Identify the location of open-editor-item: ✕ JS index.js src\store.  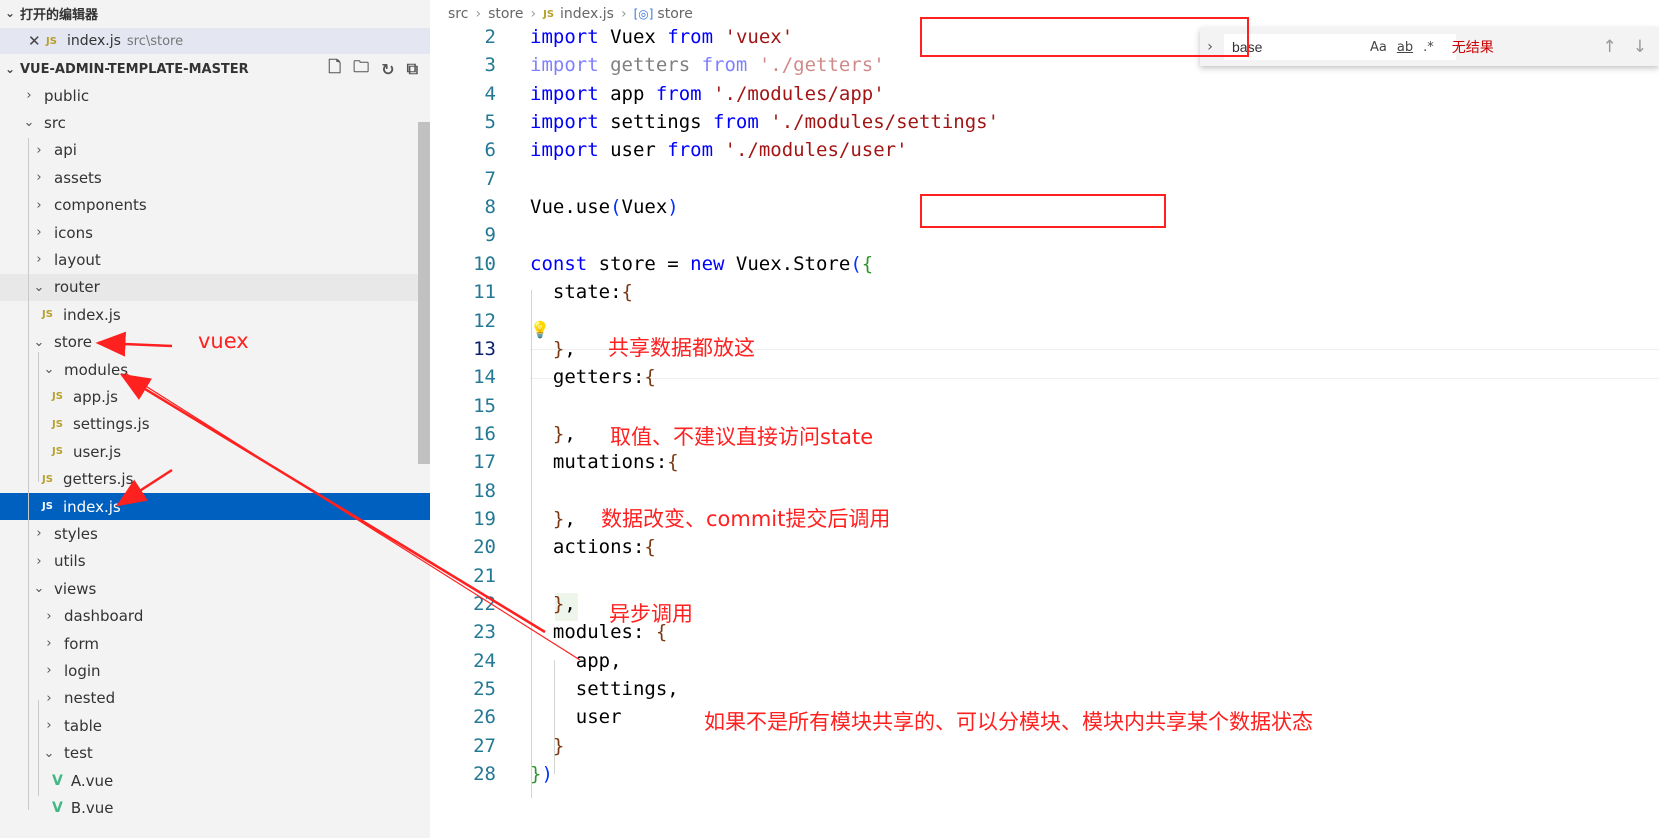
(215, 41).